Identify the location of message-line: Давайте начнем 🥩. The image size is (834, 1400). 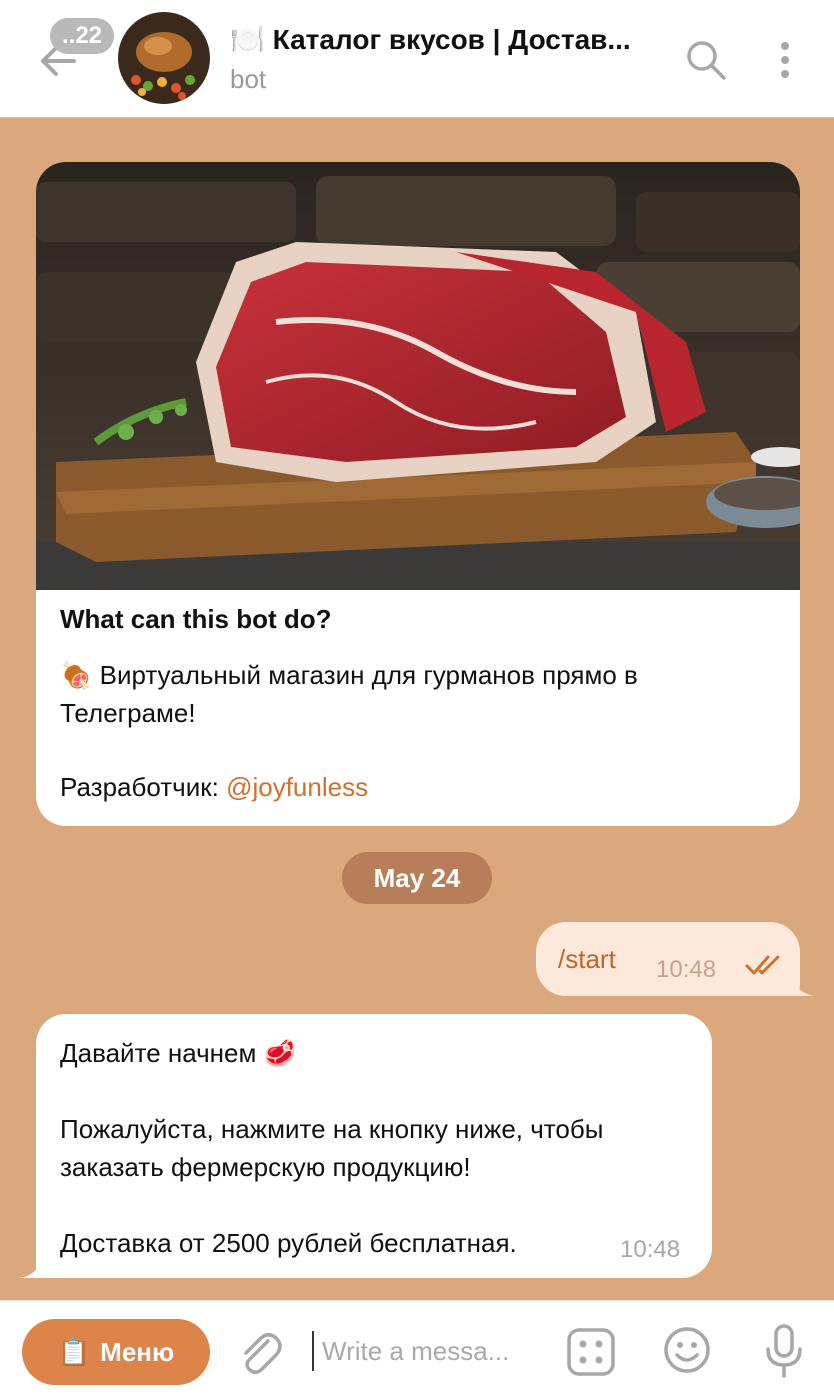
(178, 1053).